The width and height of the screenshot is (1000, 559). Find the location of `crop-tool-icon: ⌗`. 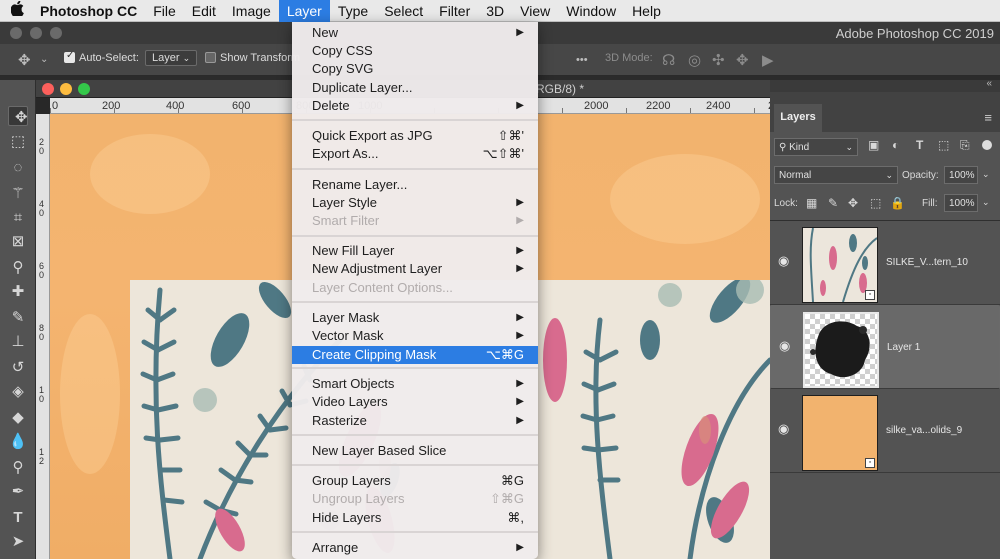

crop-tool-icon: ⌗ is located at coordinates (18, 218).